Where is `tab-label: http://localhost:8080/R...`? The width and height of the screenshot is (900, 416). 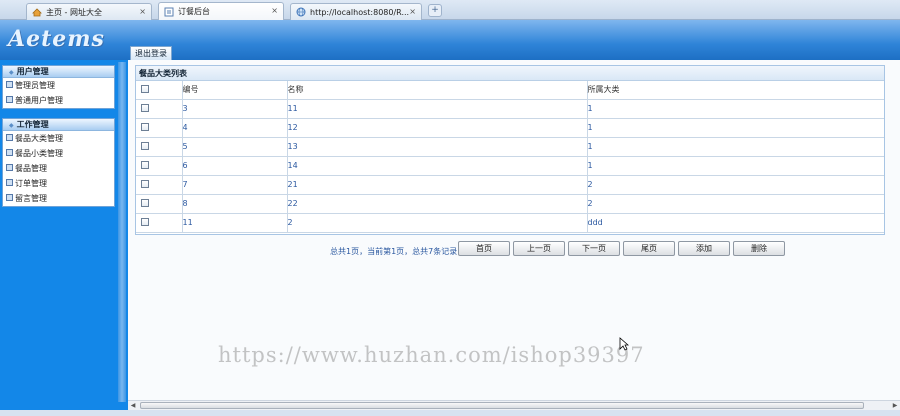
tab-label: http://localhost:8080/R... is located at coordinates (360, 12).